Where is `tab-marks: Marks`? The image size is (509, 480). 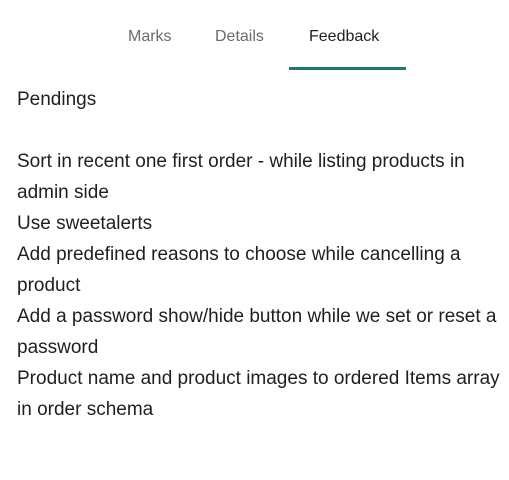
tab-marks: Marks is located at coordinates (150, 37).